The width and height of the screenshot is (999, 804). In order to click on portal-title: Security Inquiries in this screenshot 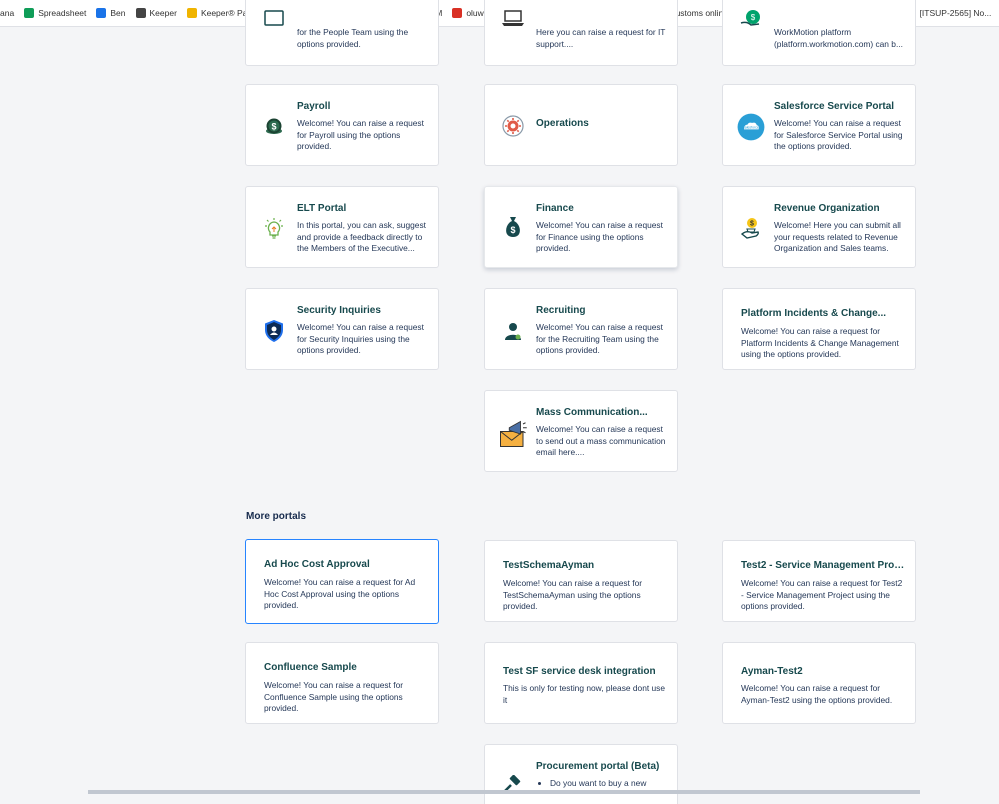, I will do `click(339, 310)`.